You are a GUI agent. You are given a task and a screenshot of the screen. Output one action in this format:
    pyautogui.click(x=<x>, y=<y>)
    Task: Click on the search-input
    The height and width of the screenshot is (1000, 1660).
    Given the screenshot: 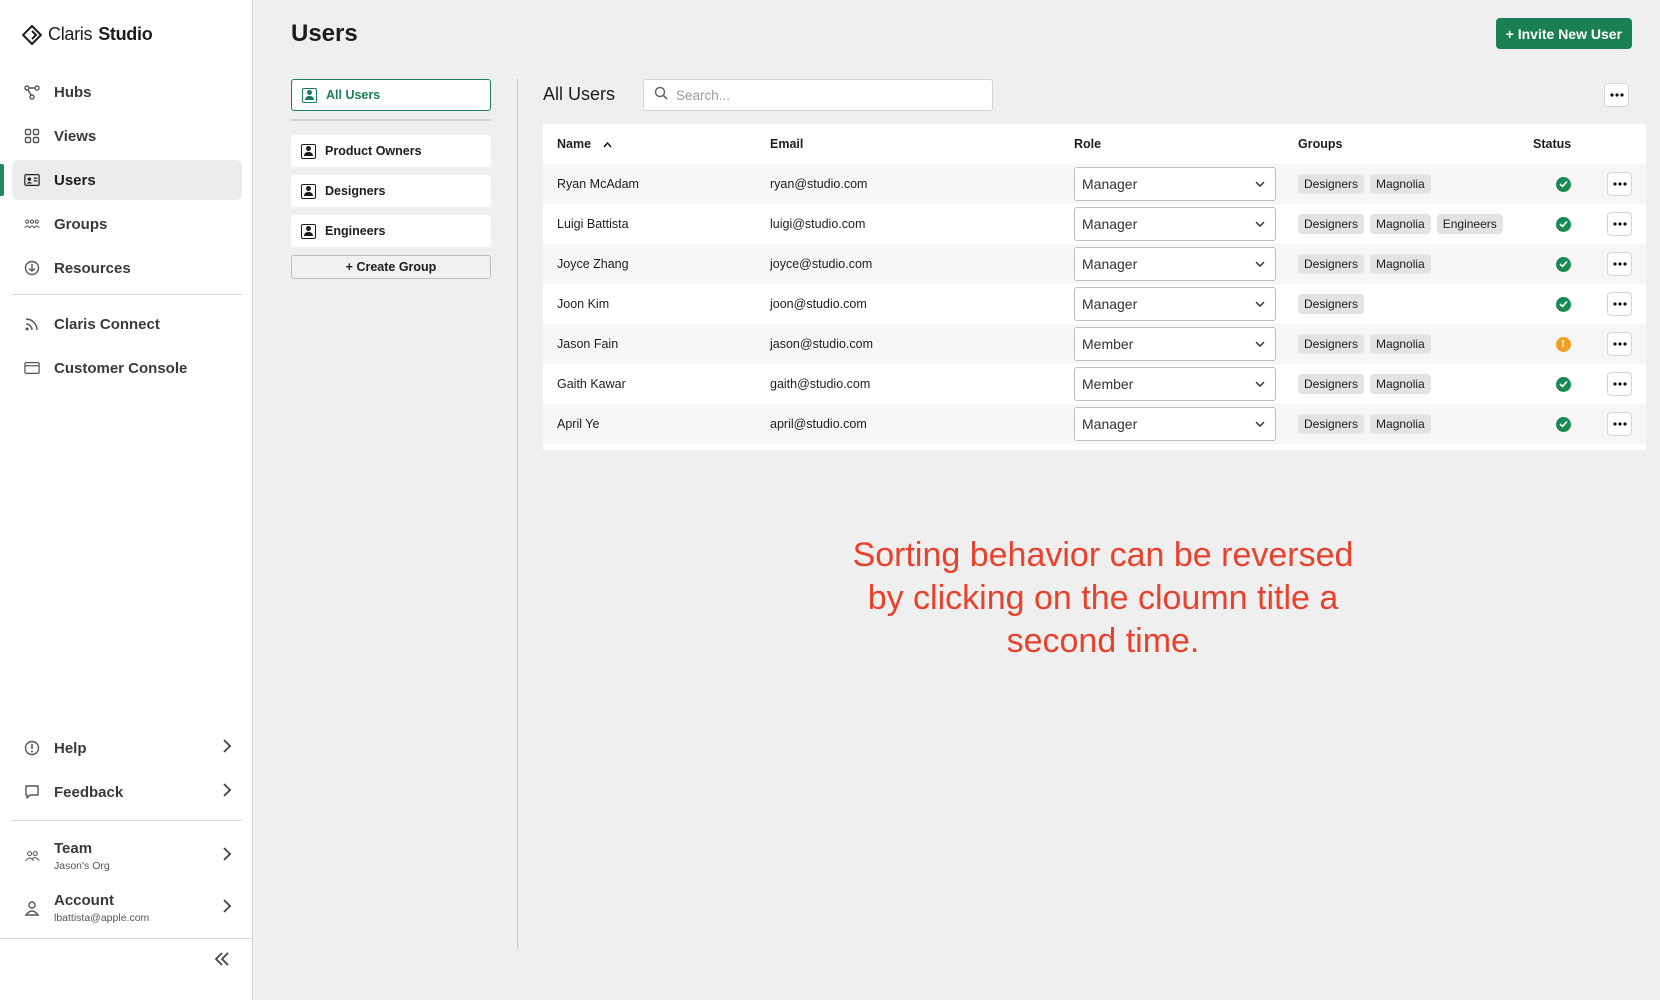 What is the action you would take?
    pyautogui.click(x=826, y=95)
    